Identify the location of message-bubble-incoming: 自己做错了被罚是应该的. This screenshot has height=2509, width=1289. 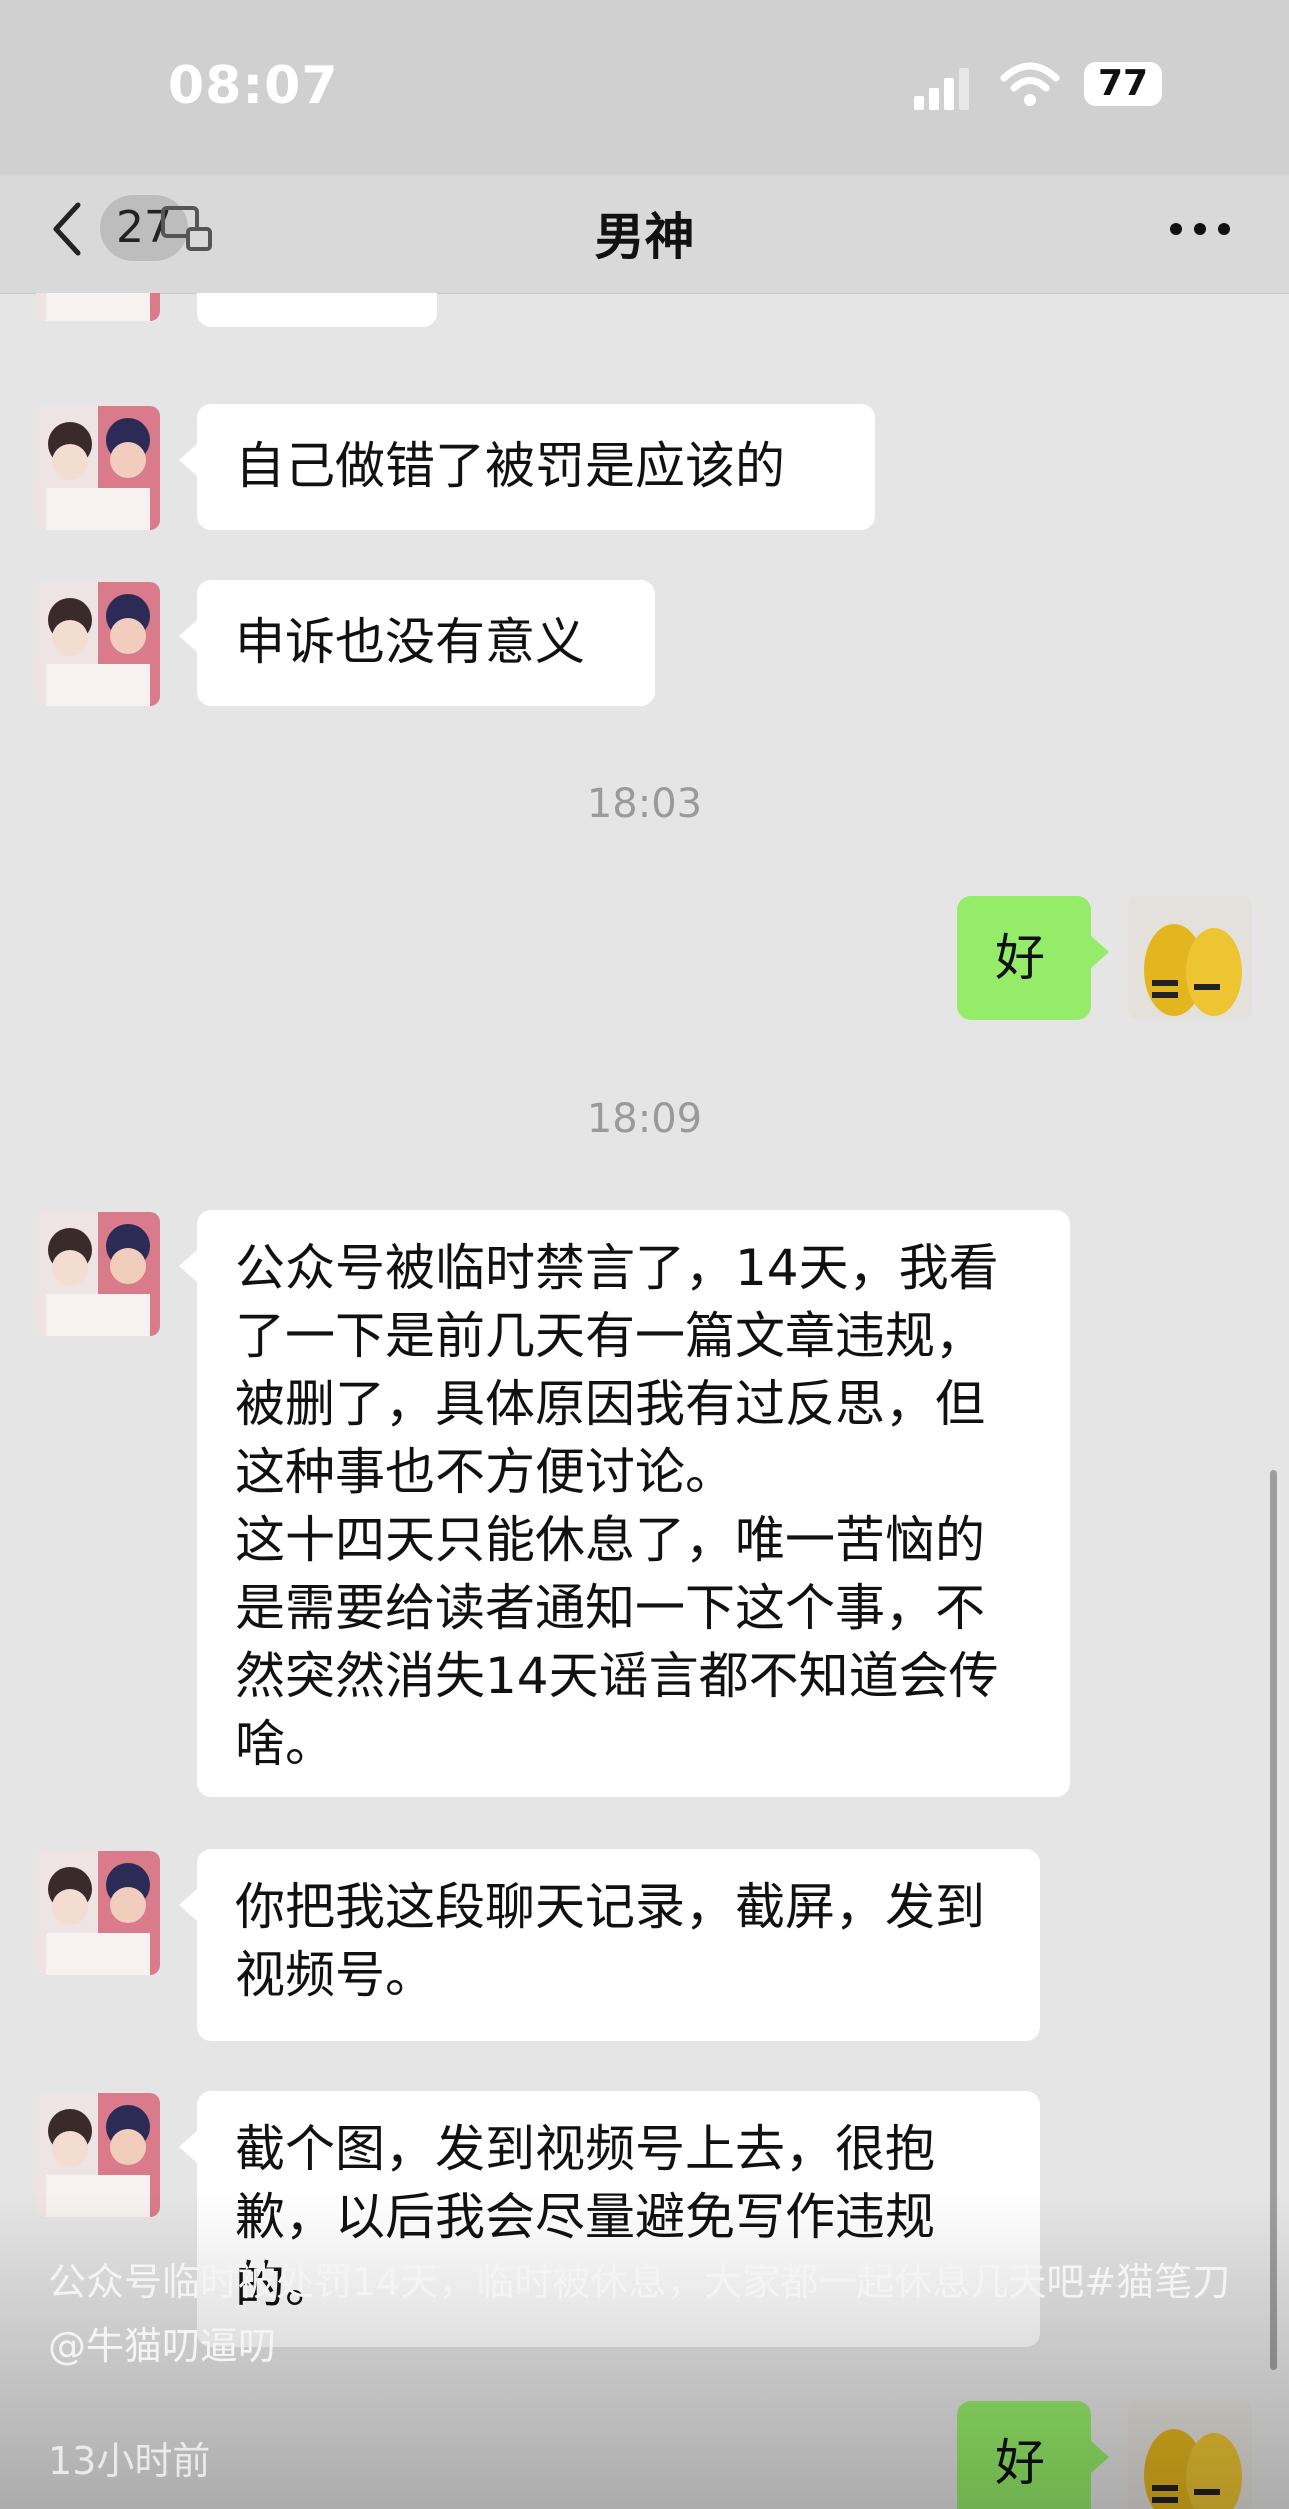
(527, 467).